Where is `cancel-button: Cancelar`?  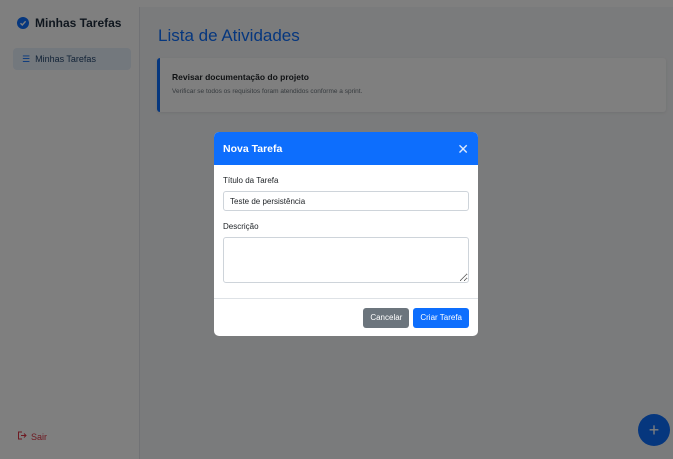
cancel-button: Cancelar is located at coordinates (386, 317).